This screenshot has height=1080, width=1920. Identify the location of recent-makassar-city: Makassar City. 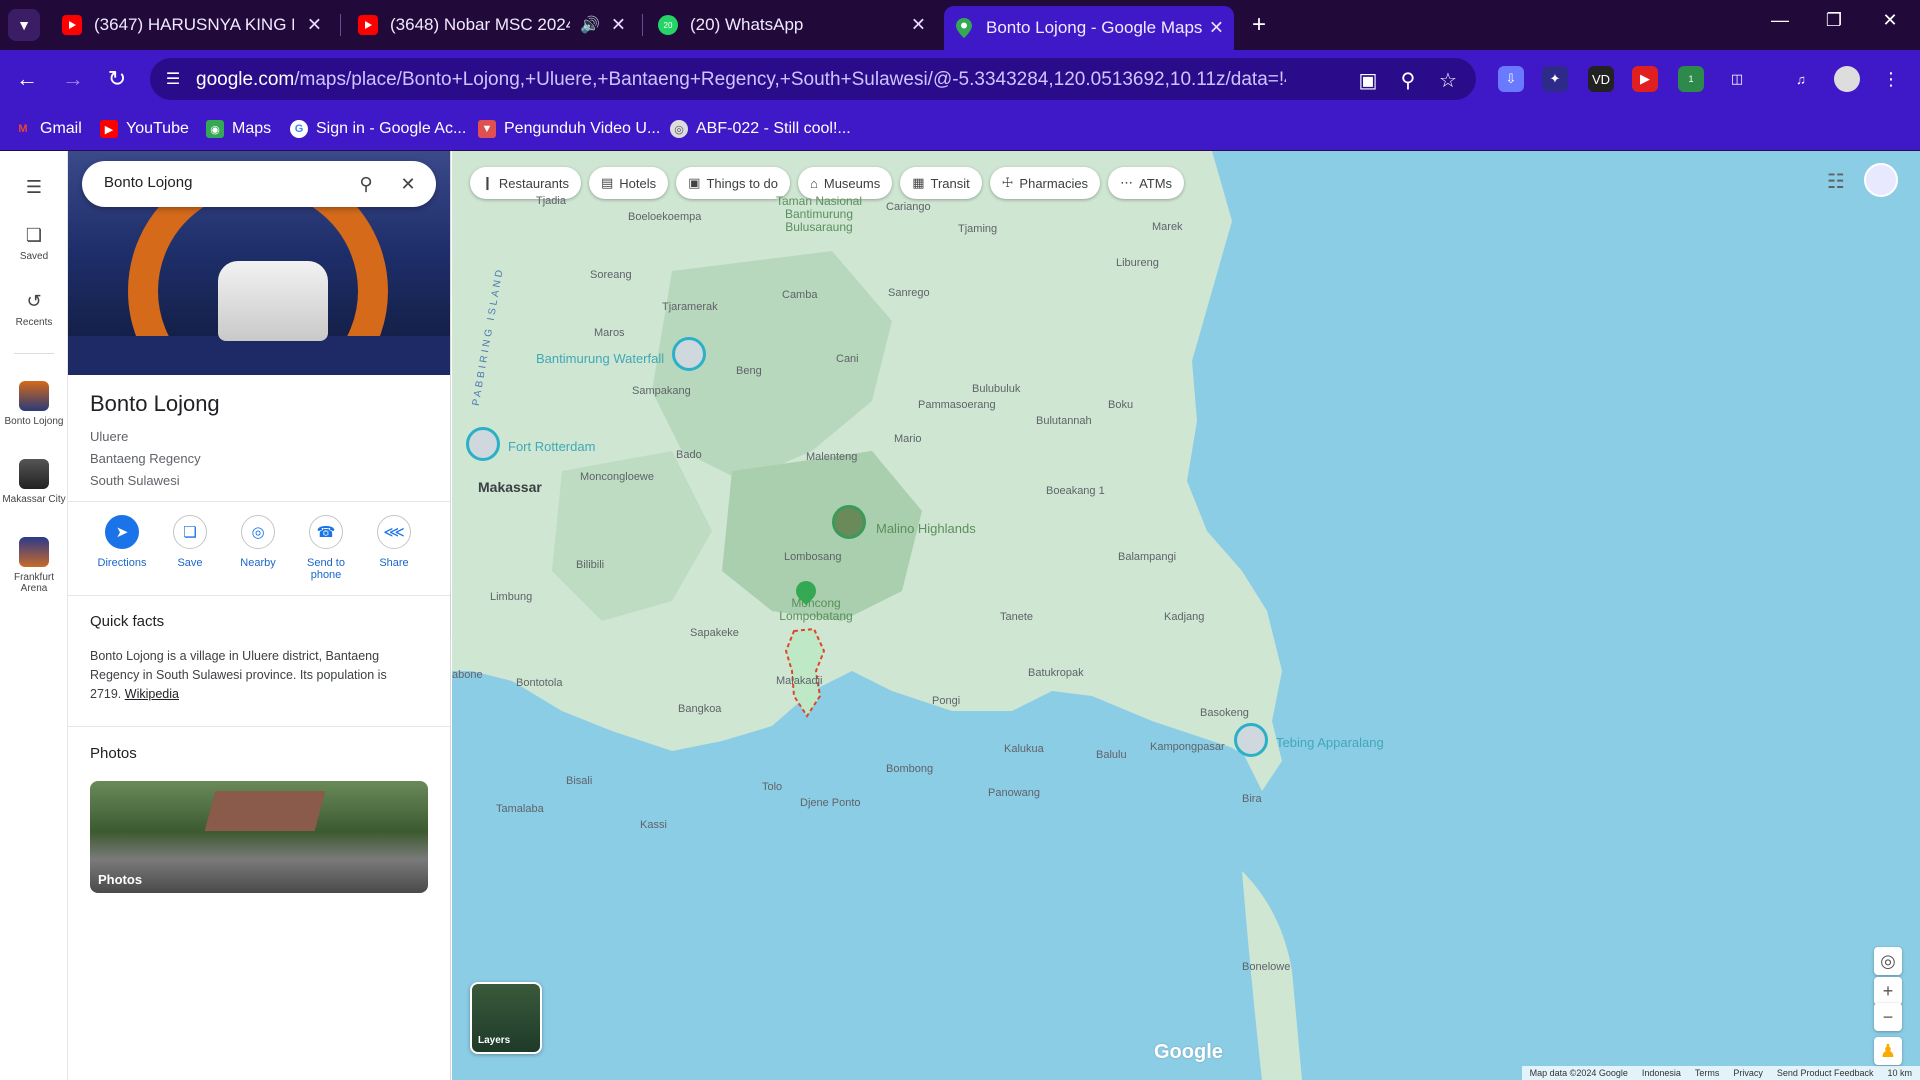
(34, 482).